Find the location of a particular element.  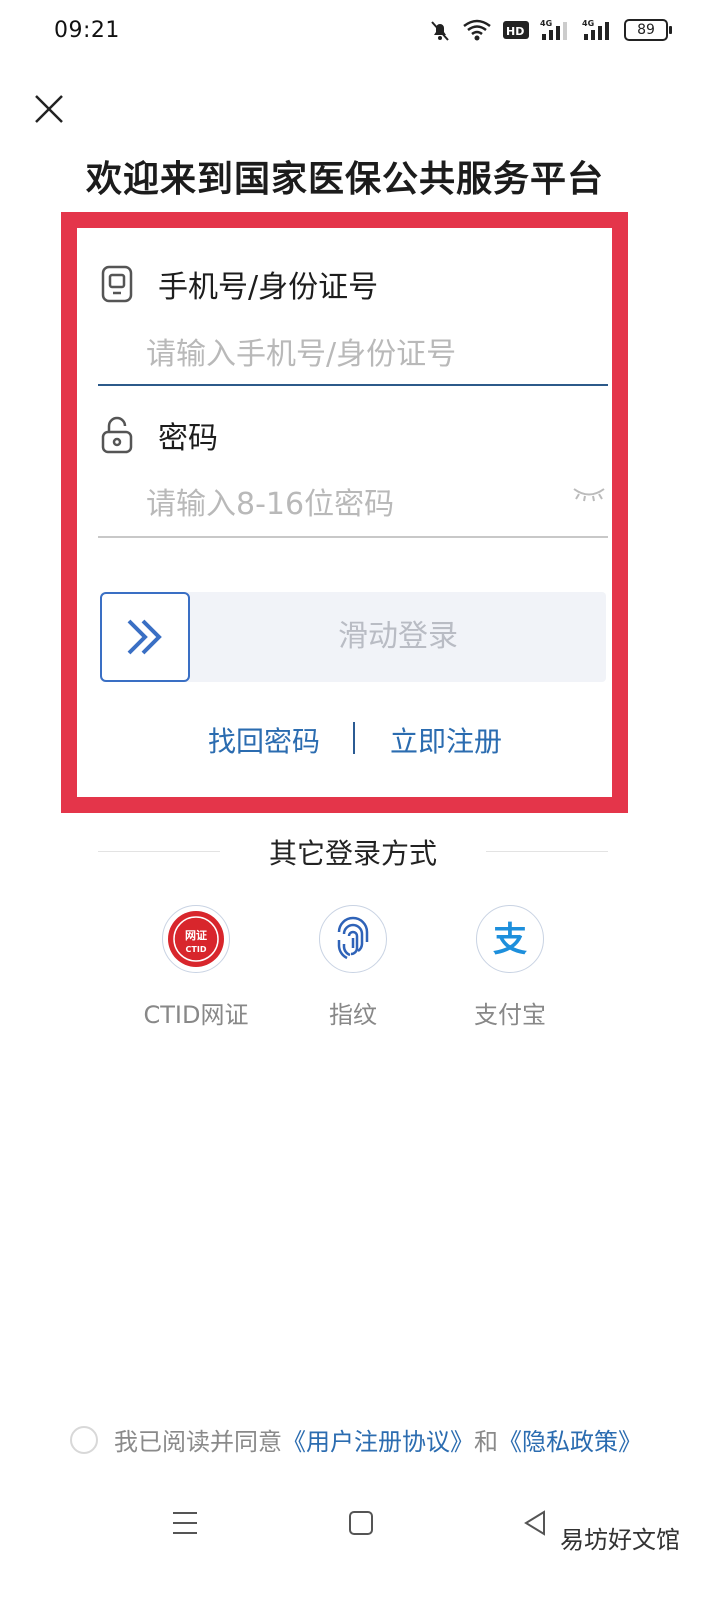

hd-icon: HD is located at coordinates (516, 30).